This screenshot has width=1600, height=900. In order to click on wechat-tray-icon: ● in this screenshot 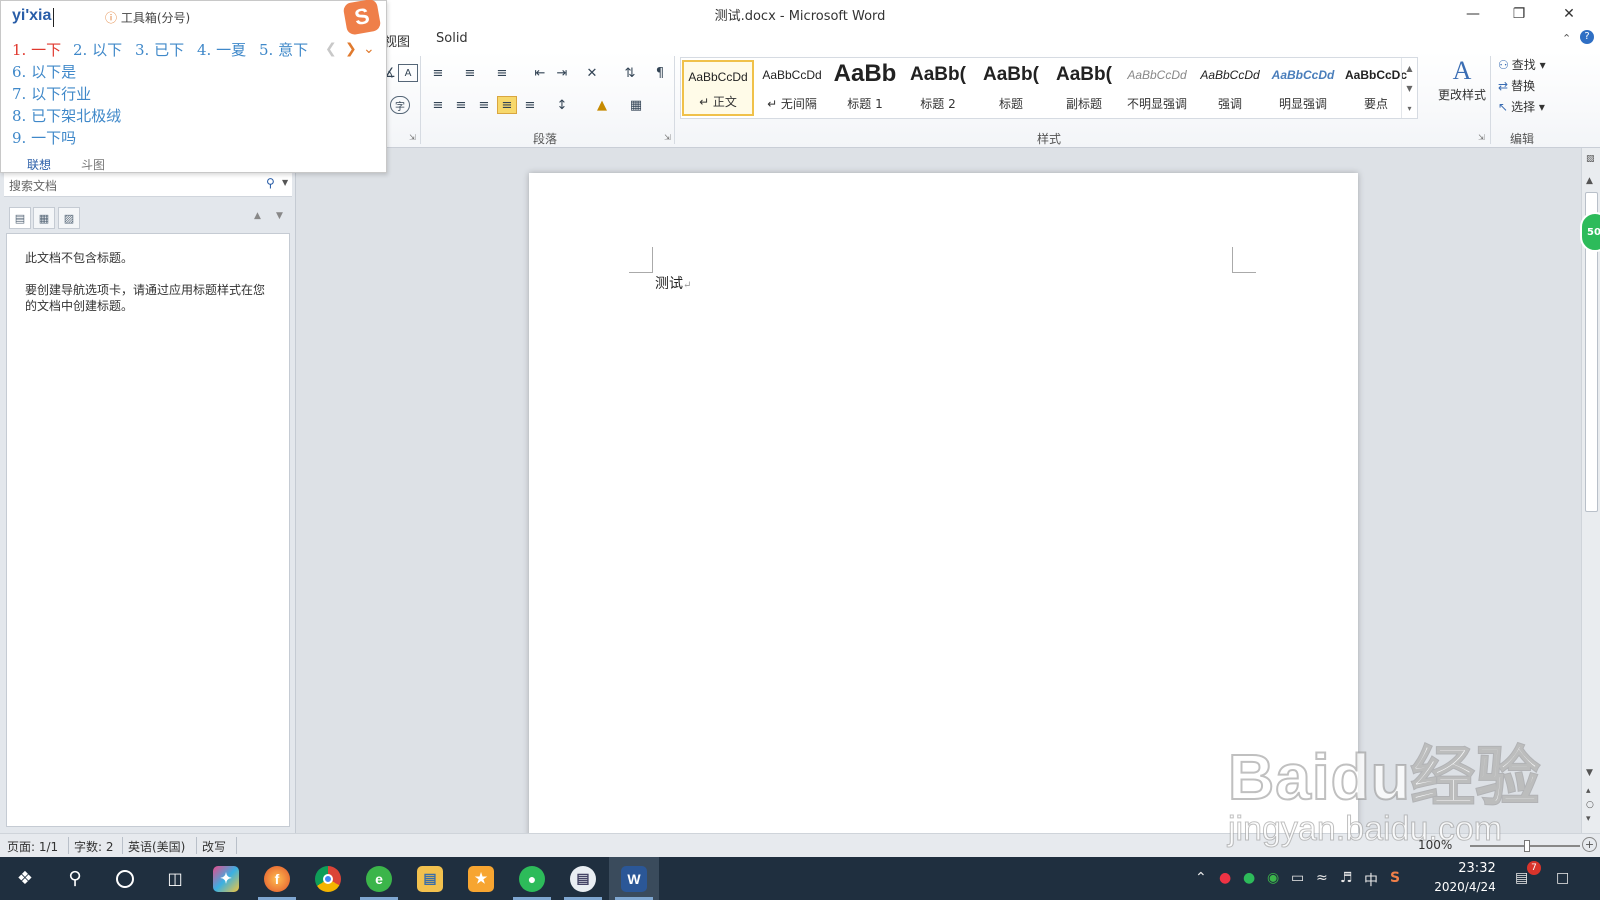, I will do `click(1249, 878)`.